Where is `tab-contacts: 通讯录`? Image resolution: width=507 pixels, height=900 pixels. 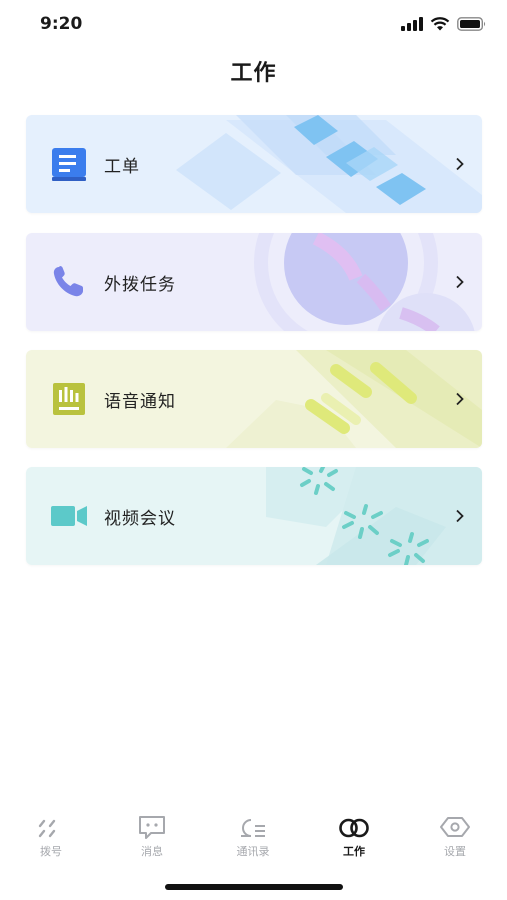
tab-contacts: 通讯录 is located at coordinates (253, 832).